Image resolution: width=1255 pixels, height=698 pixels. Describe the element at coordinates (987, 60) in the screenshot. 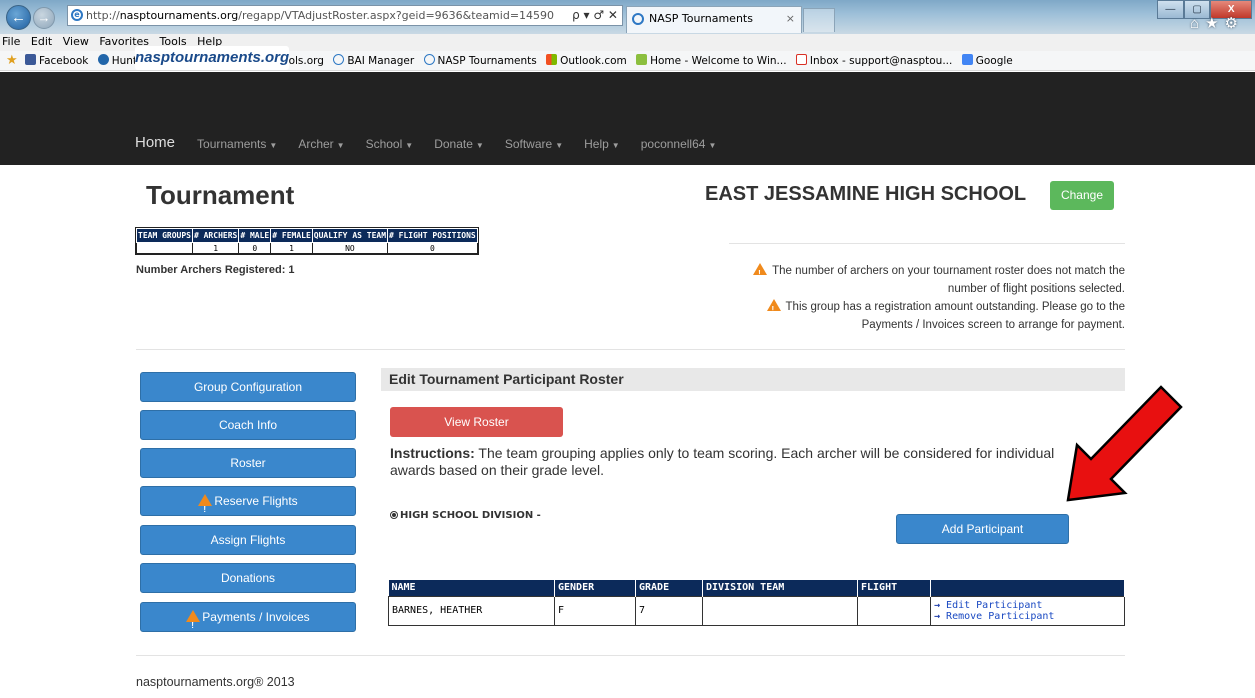

I see `favorite-google: Google` at that location.